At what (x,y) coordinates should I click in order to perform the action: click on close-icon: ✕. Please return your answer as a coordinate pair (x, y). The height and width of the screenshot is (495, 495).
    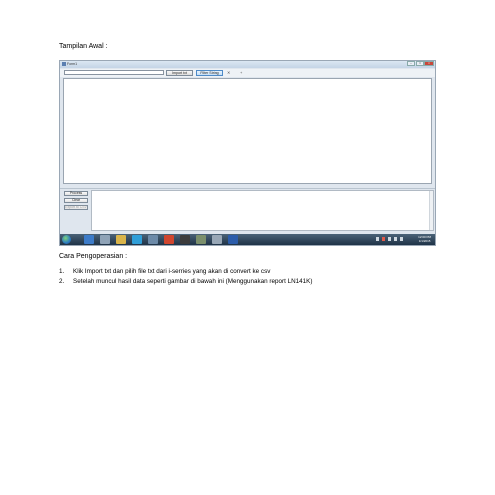
    Looking at the image, I should click on (228, 72).